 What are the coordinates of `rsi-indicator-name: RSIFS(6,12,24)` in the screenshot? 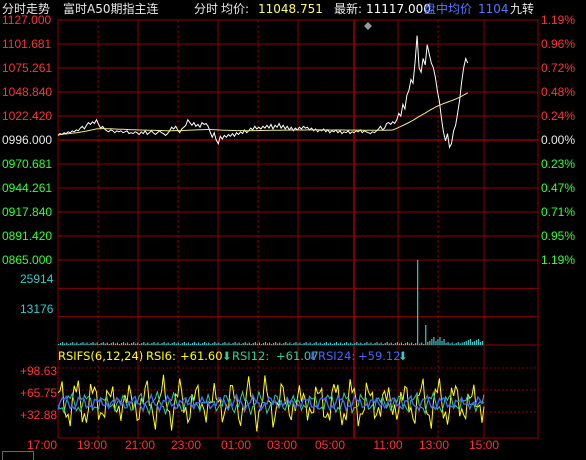 It's located at (100, 356).